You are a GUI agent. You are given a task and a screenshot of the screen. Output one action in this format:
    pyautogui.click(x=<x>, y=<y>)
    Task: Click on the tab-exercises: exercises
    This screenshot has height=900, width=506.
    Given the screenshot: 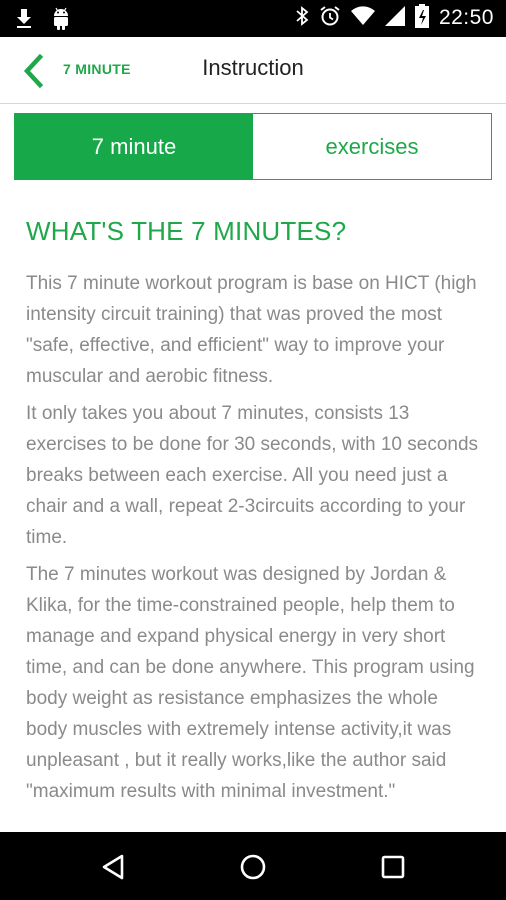 What is the action you would take?
    pyautogui.click(x=372, y=146)
    